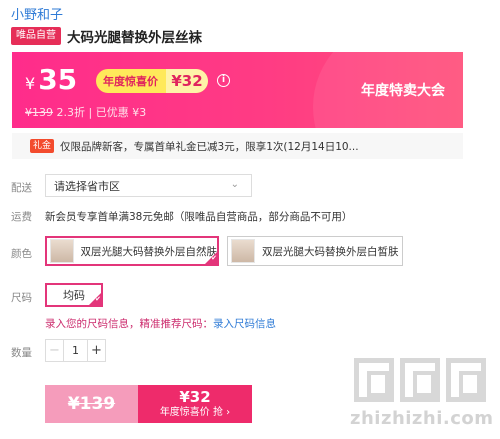  Describe the element at coordinates (36, 36) in the screenshot. I see `self-operated-badge: 唯品自营` at that location.